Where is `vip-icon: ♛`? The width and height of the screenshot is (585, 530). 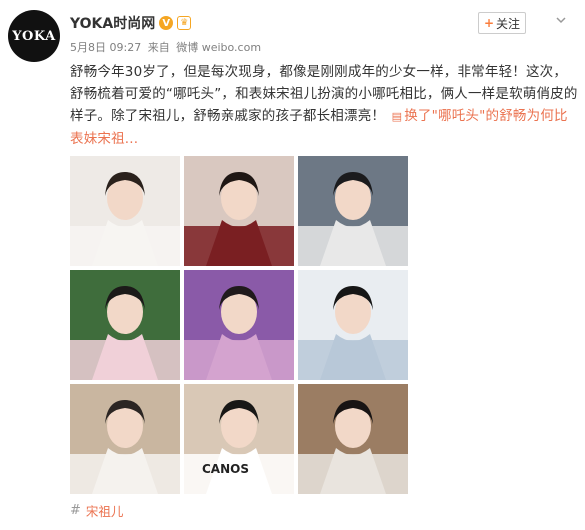 vip-icon: ♛ is located at coordinates (184, 23).